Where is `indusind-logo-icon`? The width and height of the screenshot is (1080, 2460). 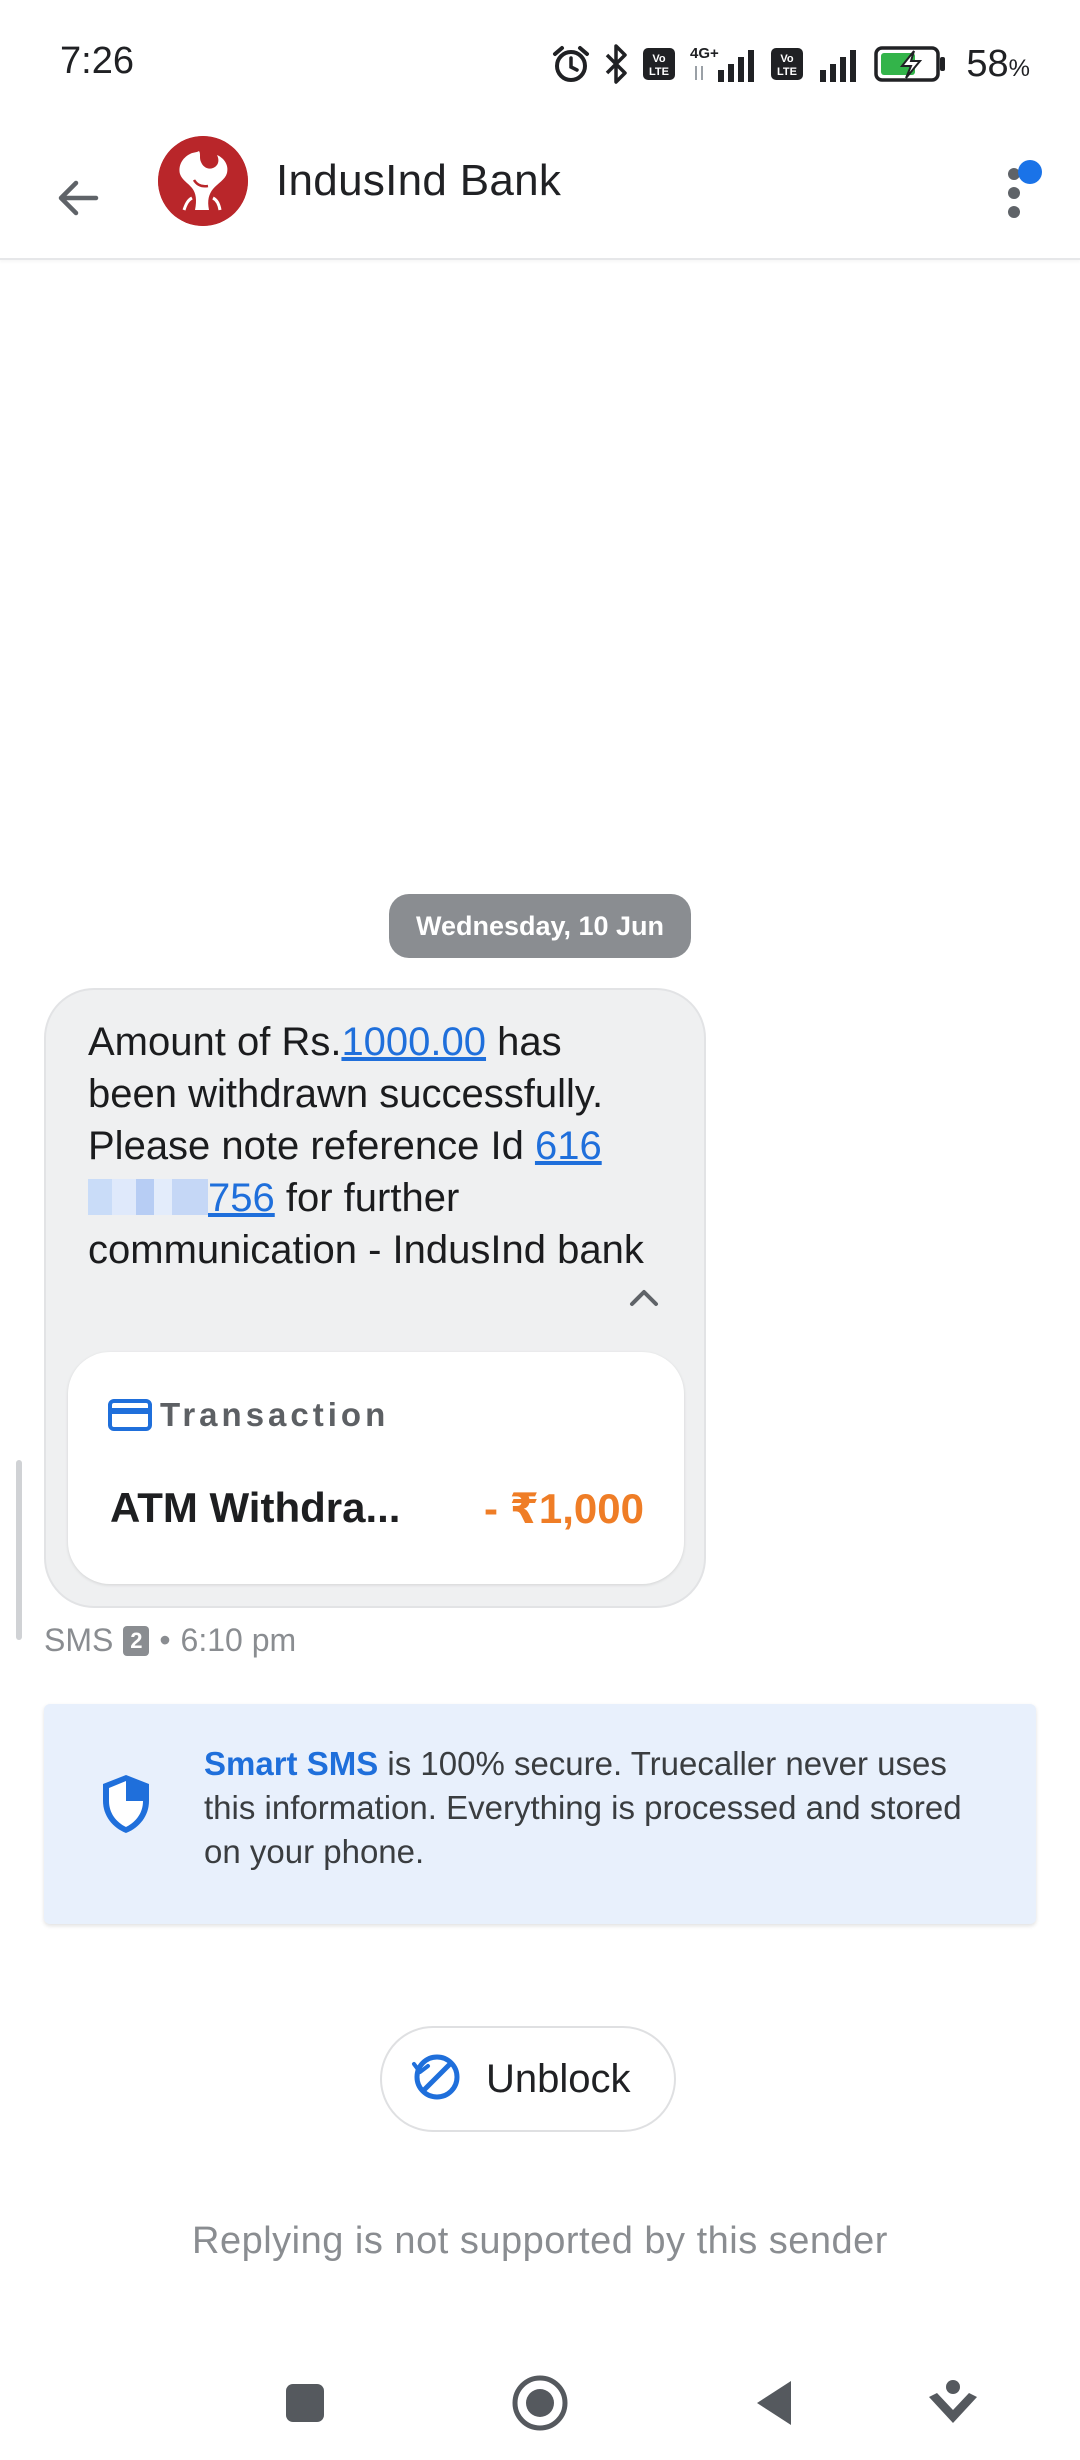
indusind-logo-icon is located at coordinates (203, 181).